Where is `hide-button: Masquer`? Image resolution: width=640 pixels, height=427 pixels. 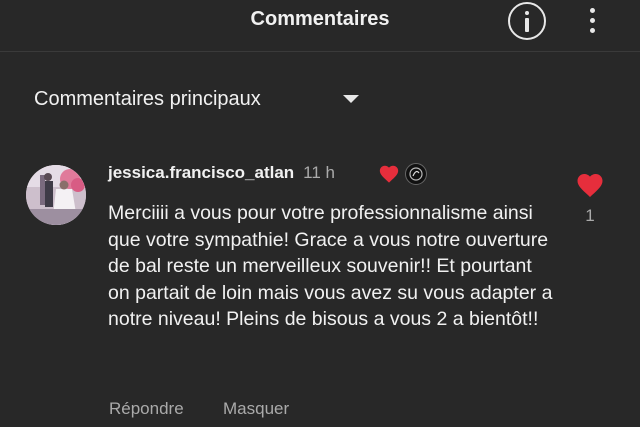
hide-button: Masquer is located at coordinates (256, 409).